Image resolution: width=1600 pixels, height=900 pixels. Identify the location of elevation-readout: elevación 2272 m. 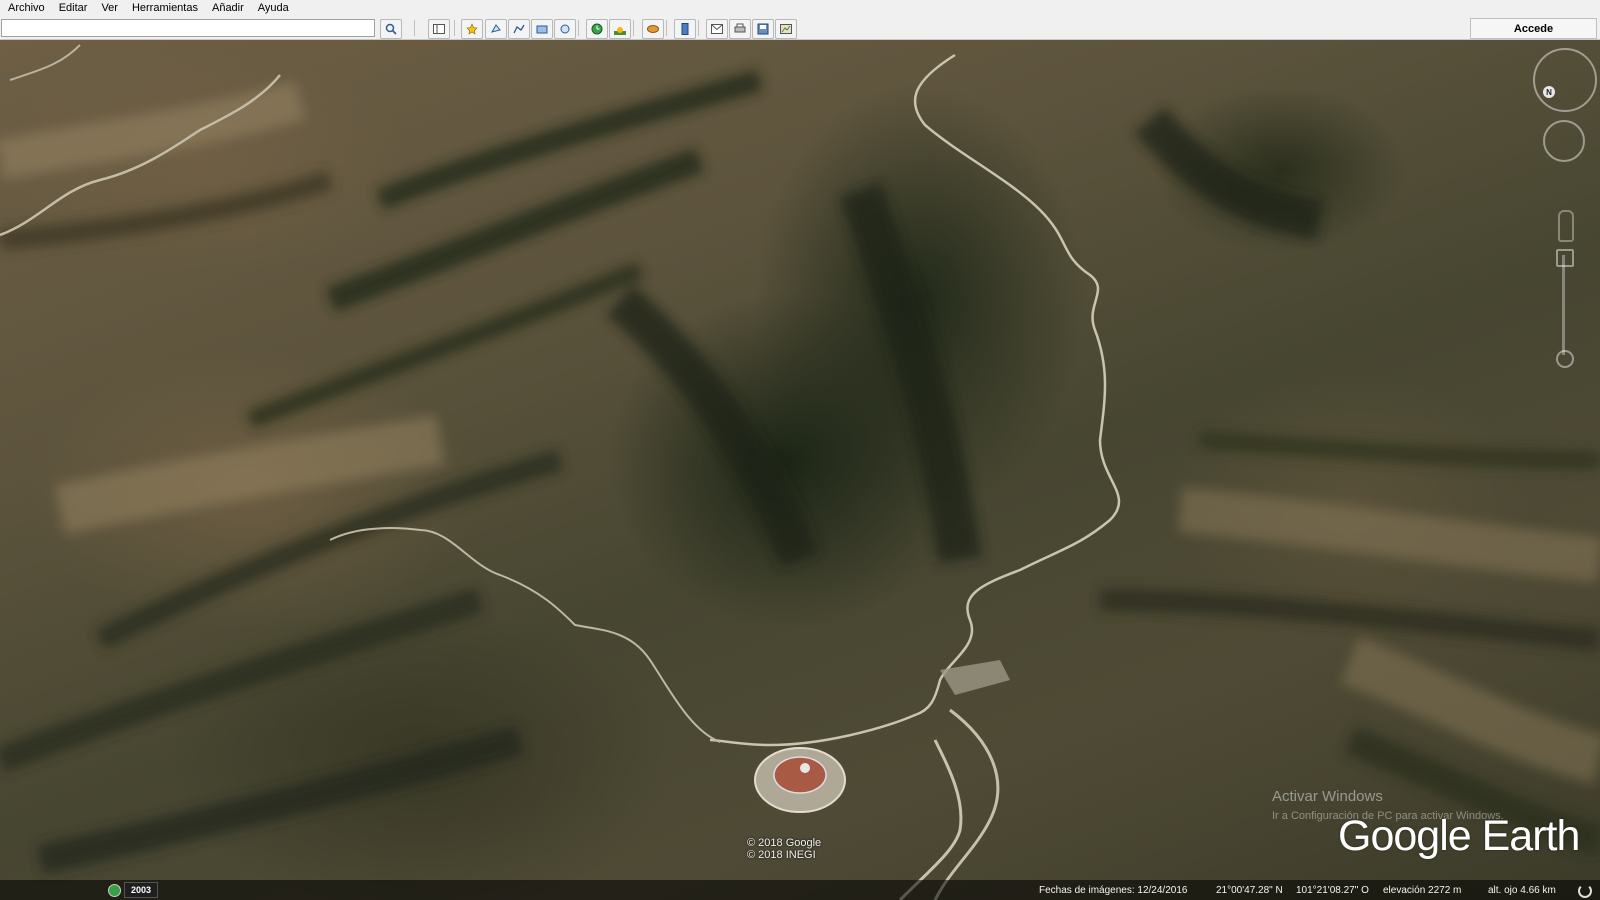
(1422, 890).